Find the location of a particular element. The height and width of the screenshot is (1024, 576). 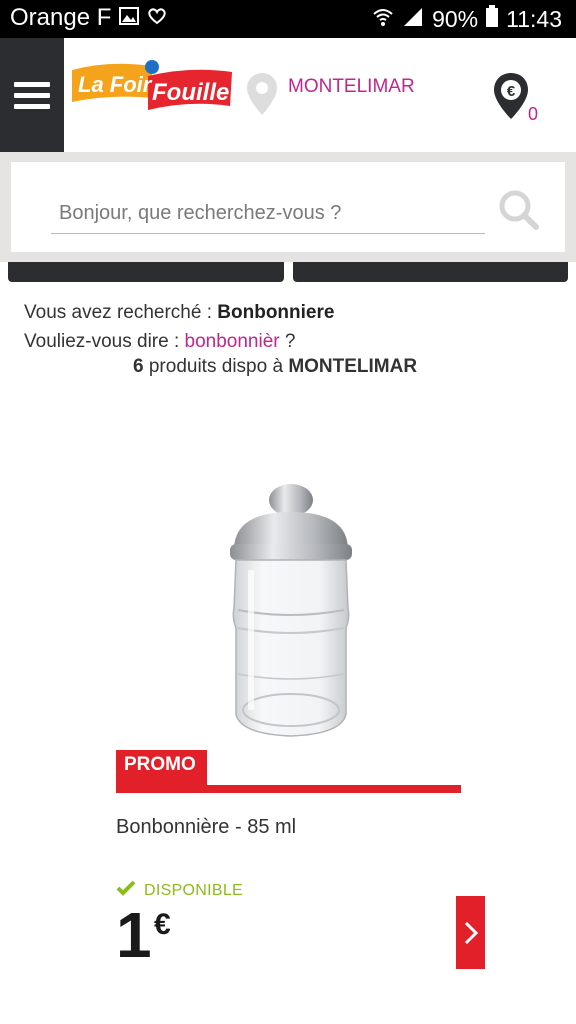

product-count-row: 6 produits dispo à MONTELIMAR is located at coordinates (275, 367).